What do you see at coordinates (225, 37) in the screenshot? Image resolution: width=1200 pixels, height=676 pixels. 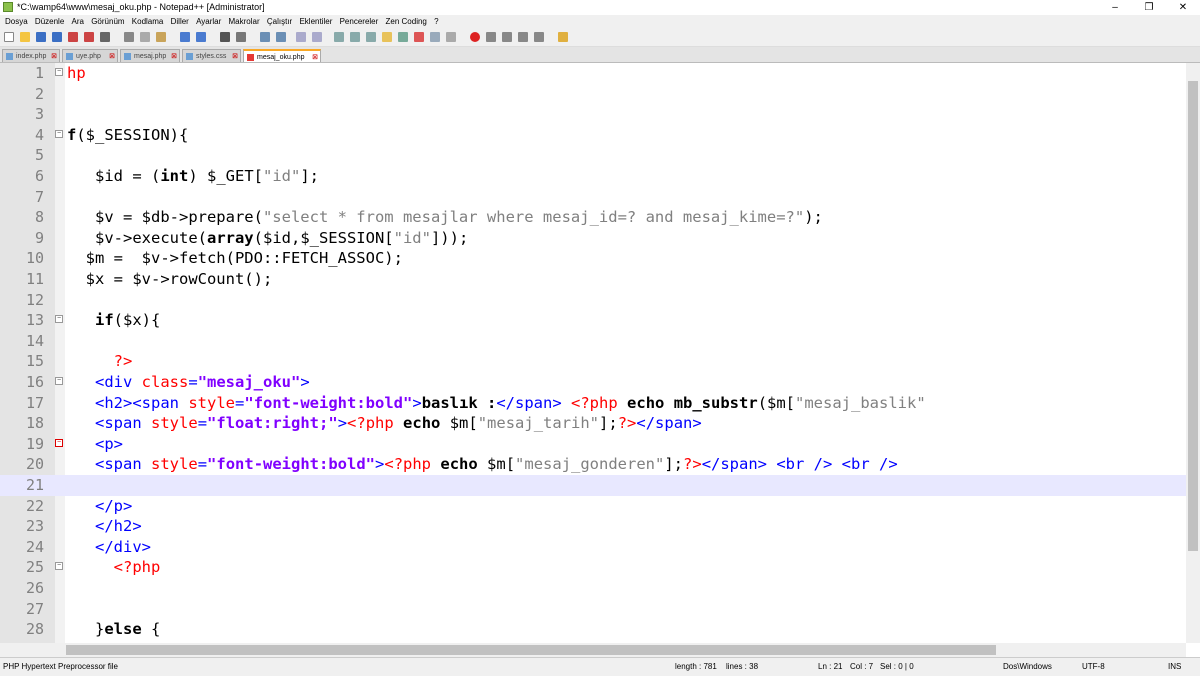 I see `find-icon` at bounding box center [225, 37].